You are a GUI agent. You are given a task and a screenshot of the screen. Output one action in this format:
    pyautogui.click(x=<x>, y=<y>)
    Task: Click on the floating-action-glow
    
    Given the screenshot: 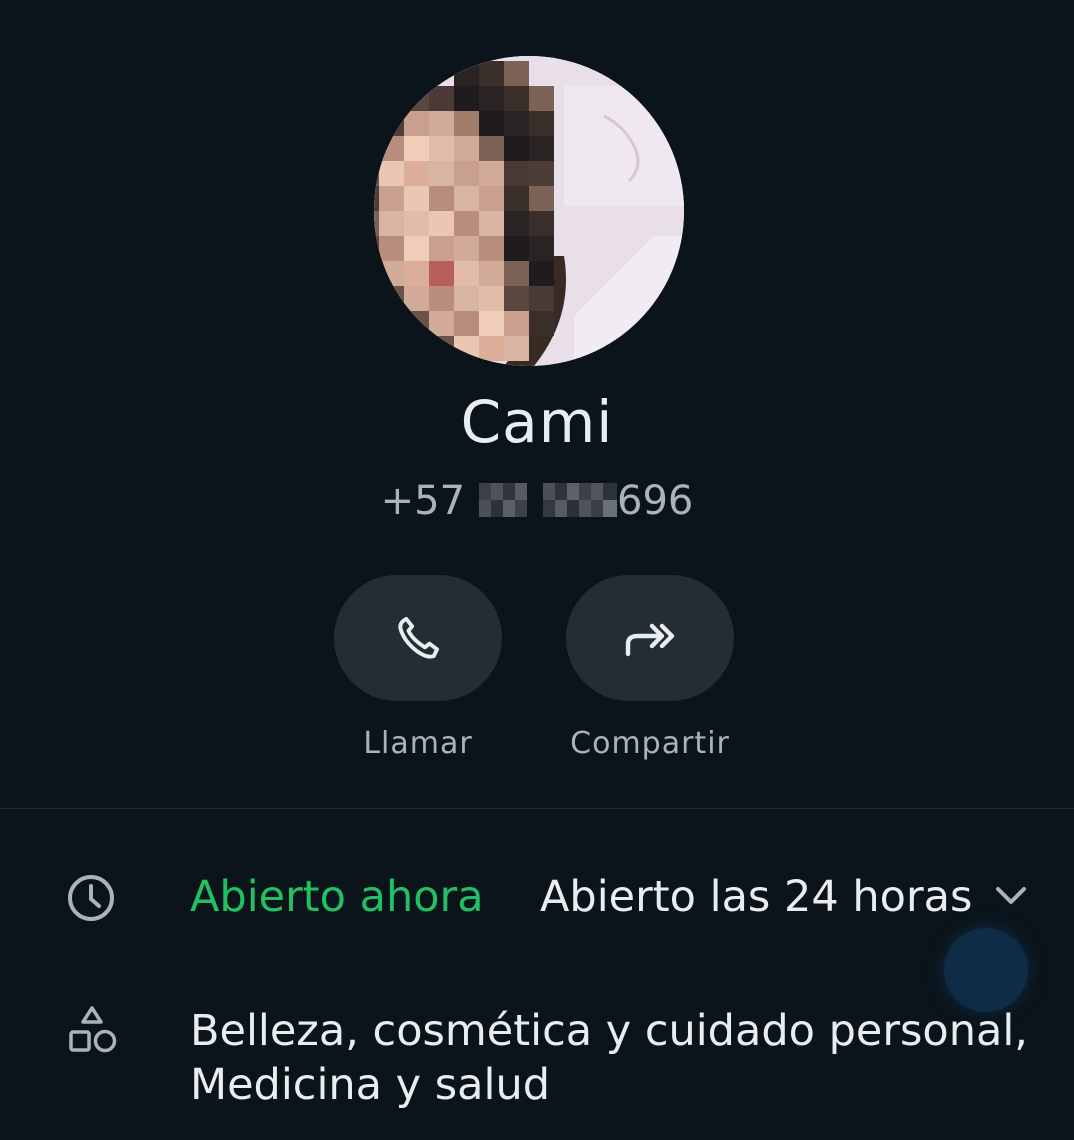 What is the action you would take?
    pyautogui.click(x=986, y=970)
    